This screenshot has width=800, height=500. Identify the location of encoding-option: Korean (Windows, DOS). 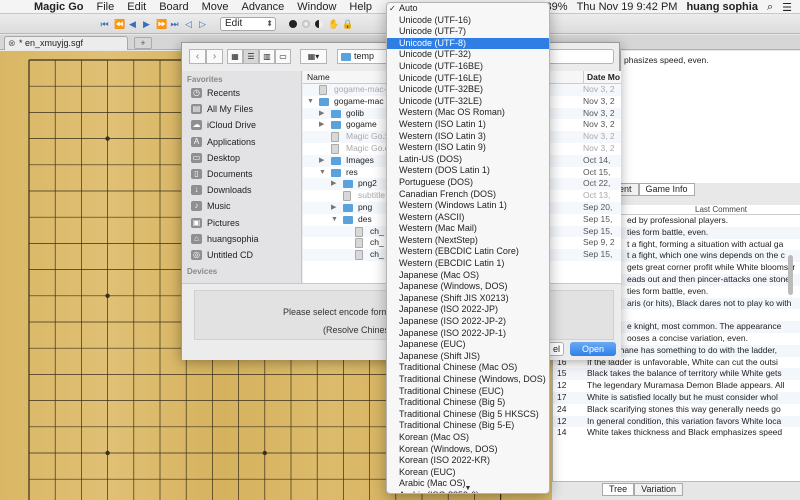
(468, 450).